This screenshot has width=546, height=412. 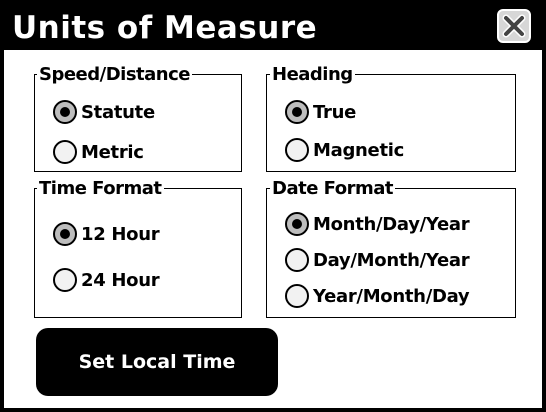 What do you see at coordinates (332, 188) in the screenshot?
I see `date-format-legend: Date Format` at bounding box center [332, 188].